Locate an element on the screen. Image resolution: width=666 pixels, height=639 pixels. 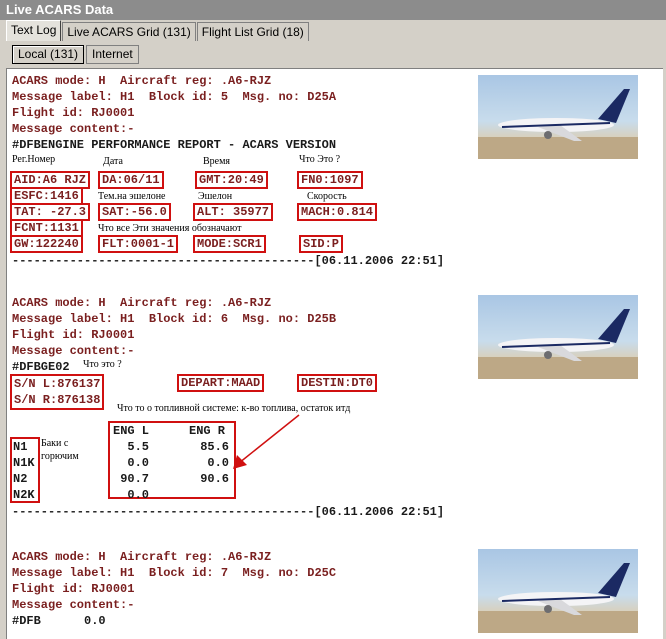
flt-field: FLT:0001-1 is located at coordinates (138, 244).